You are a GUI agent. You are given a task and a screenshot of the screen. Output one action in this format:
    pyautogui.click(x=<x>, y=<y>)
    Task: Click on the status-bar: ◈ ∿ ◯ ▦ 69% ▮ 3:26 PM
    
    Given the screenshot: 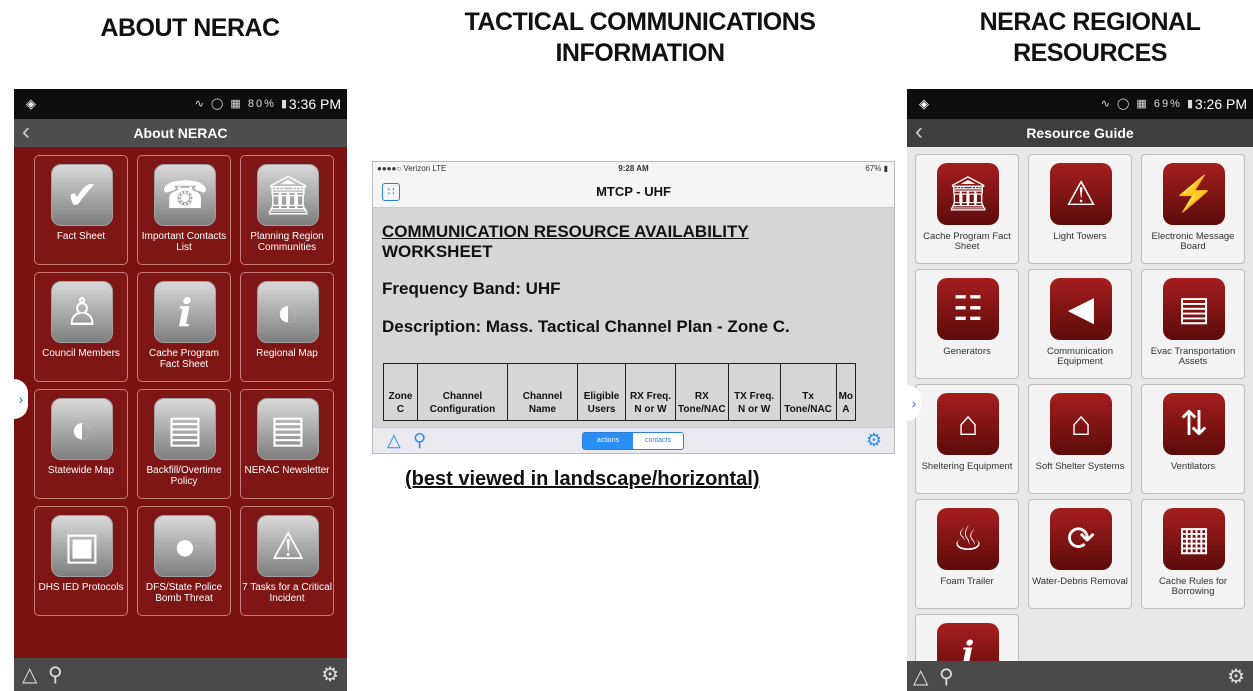 What is the action you would take?
    pyautogui.click(x=1080, y=104)
    